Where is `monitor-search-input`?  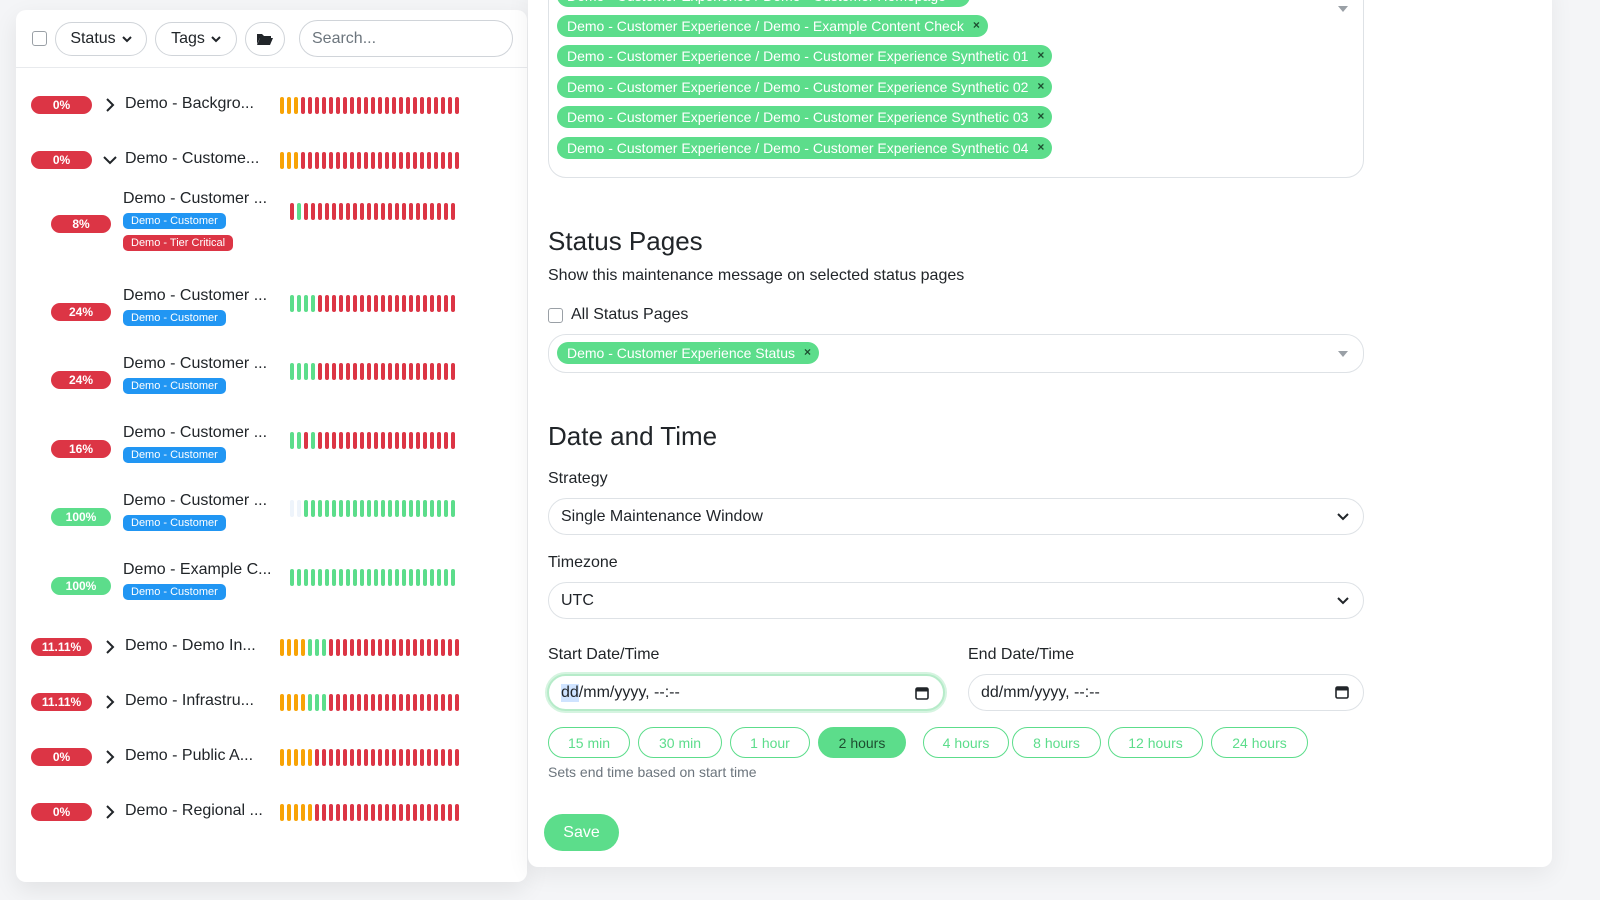
monitor-search-input is located at coordinates (406, 38).